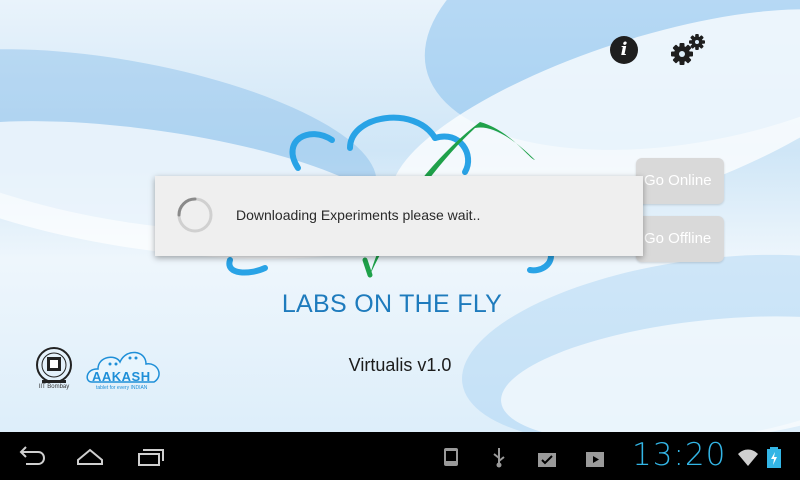 Image resolution: width=800 pixels, height=480 pixels. What do you see at coordinates (451, 457) in the screenshot?
I see `android-debug-icon` at bounding box center [451, 457].